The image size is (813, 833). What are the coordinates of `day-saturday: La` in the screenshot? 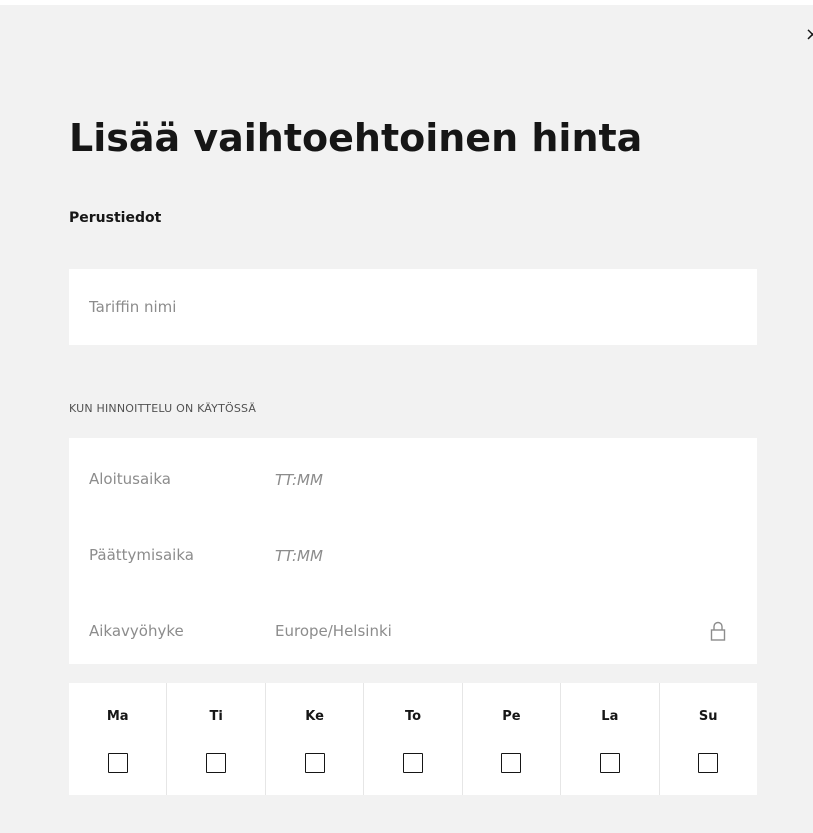 It's located at (609, 739).